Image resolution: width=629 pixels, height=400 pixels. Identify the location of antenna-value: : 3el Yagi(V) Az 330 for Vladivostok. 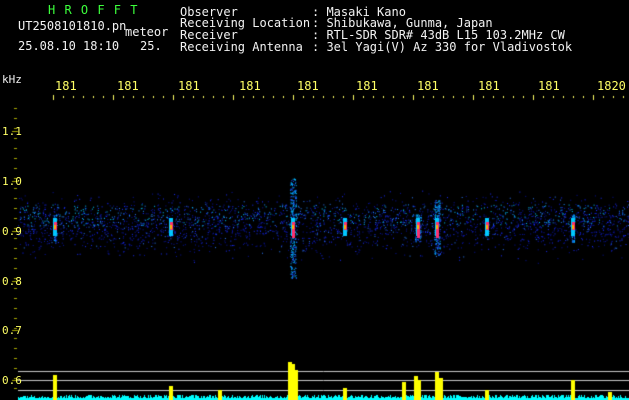
(442, 47).